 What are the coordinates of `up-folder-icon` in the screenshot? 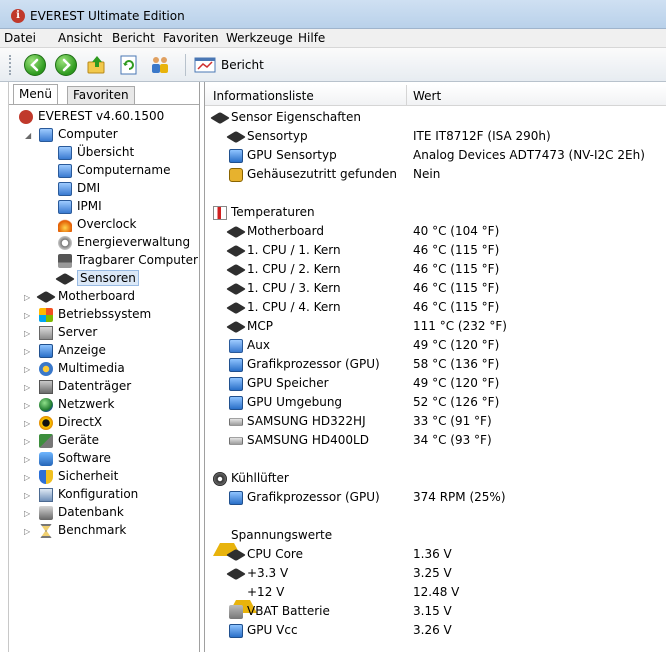 It's located at (97, 65).